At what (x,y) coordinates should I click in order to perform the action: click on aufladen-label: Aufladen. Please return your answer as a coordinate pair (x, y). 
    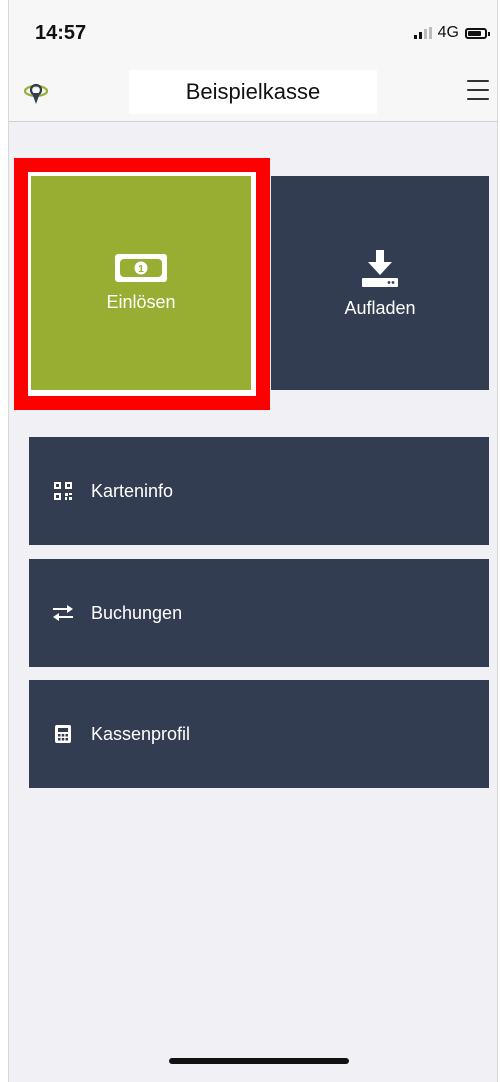
    Looking at the image, I should click on (380, 307).